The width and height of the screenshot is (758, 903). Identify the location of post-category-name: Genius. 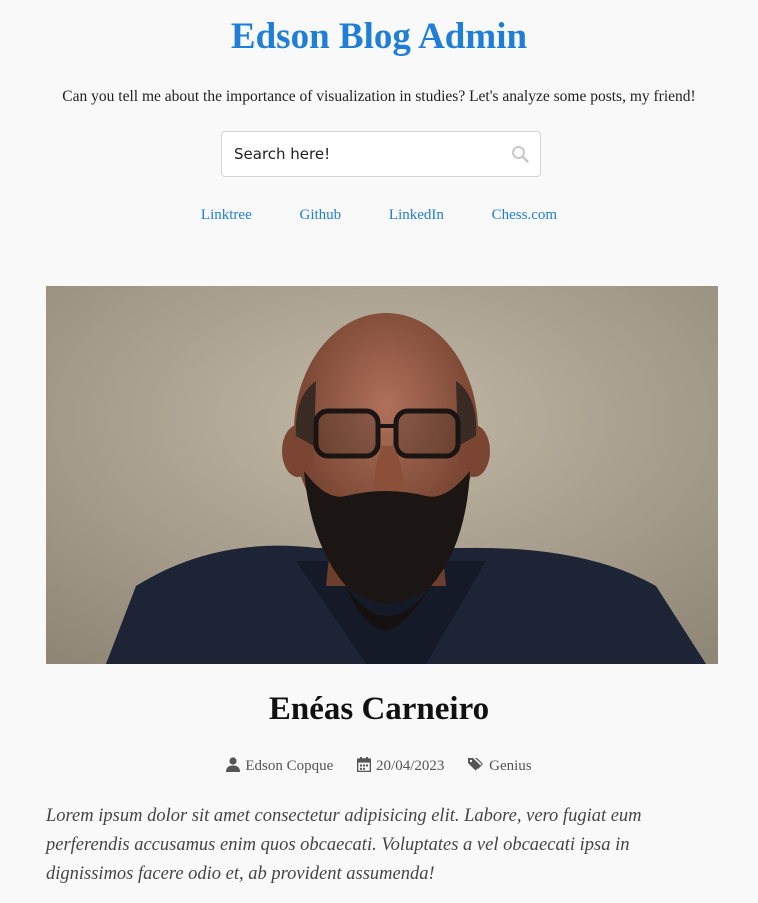
(510, 766).